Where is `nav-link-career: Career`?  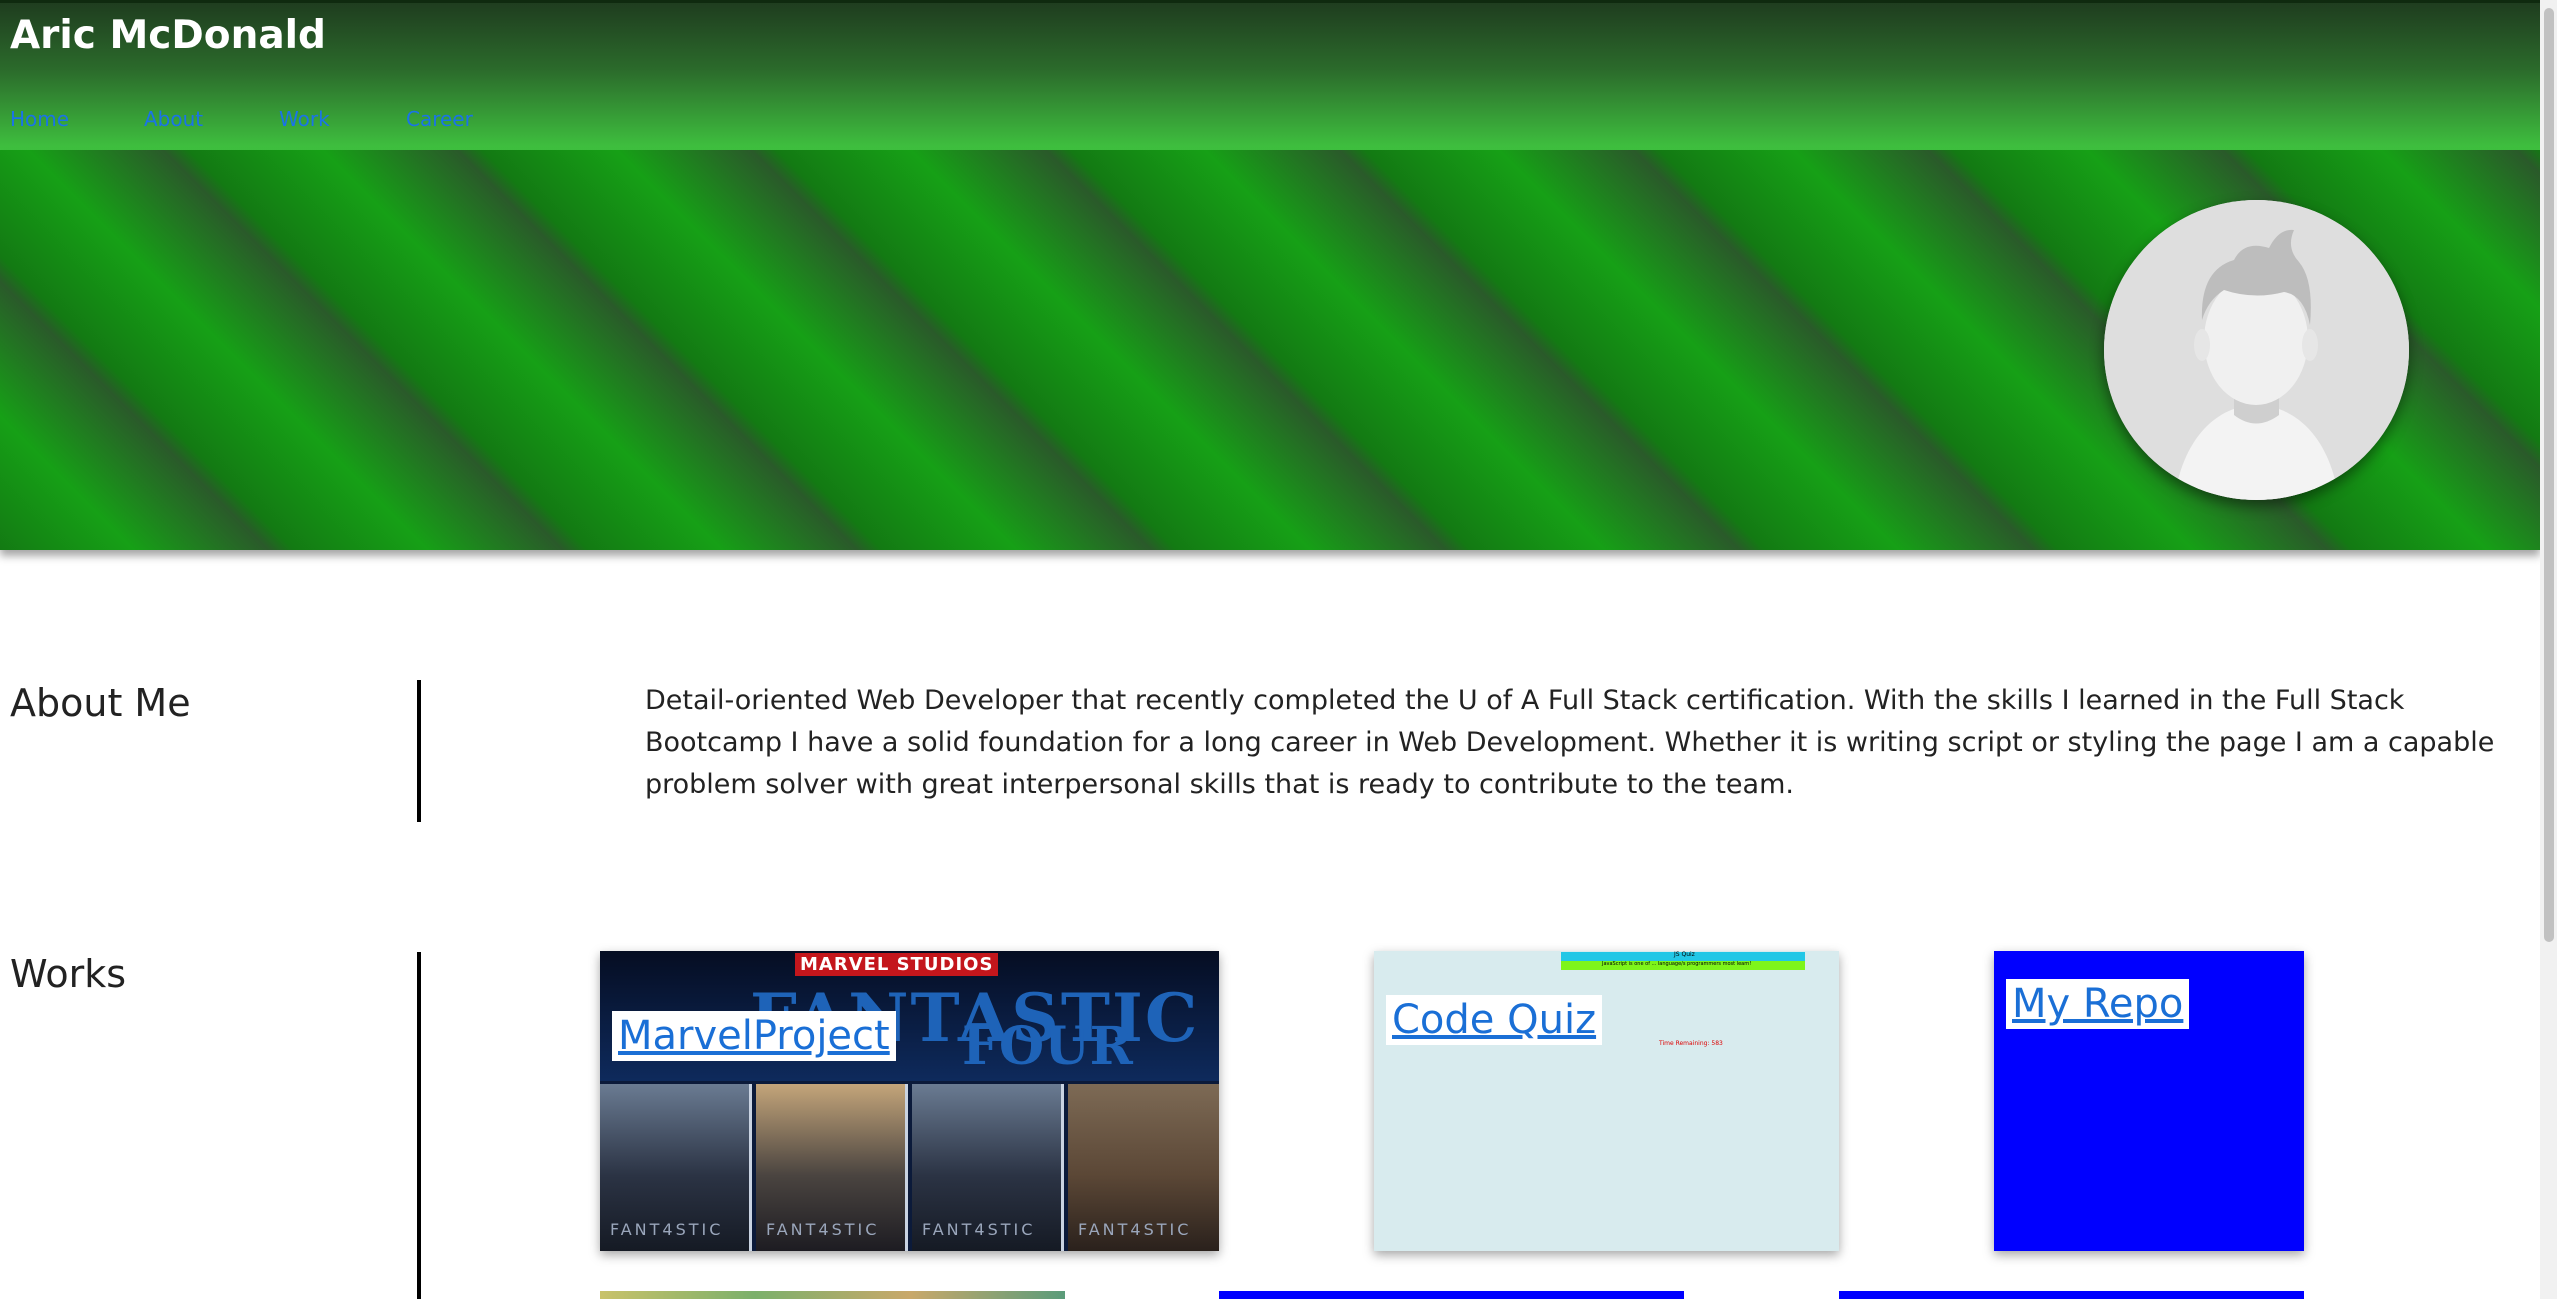 nav-link-career: Career is located at coordinates (439, 119).